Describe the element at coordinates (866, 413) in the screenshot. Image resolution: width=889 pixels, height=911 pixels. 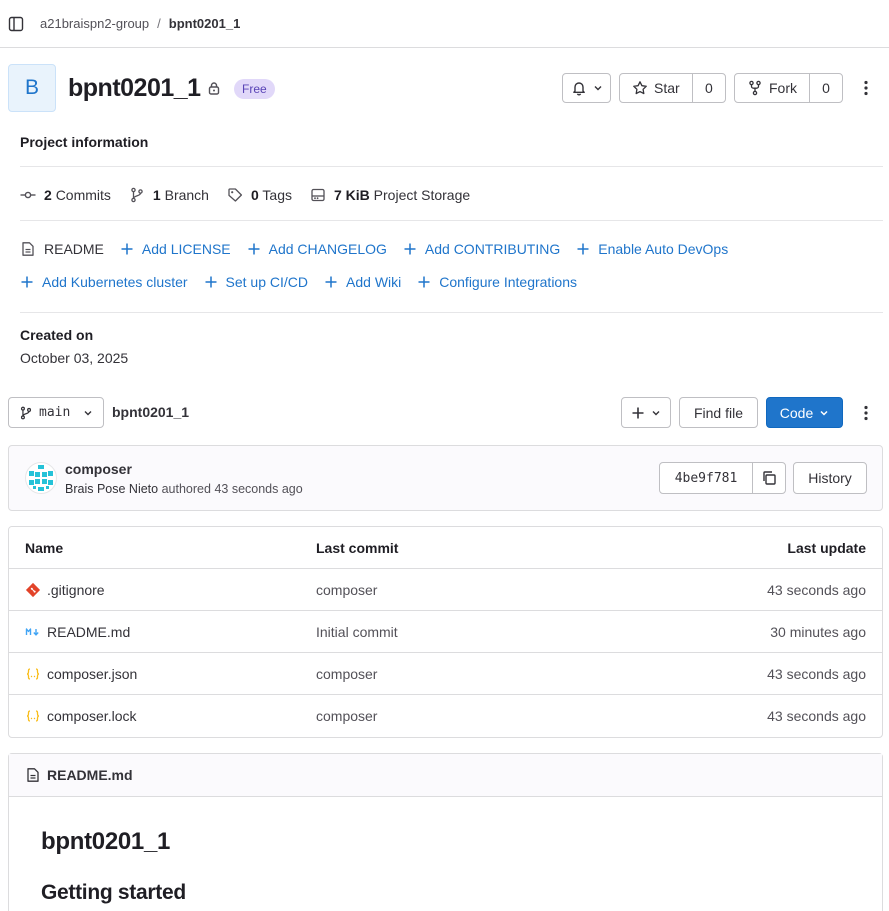
I see `repo-more-actions-icon` at that location.